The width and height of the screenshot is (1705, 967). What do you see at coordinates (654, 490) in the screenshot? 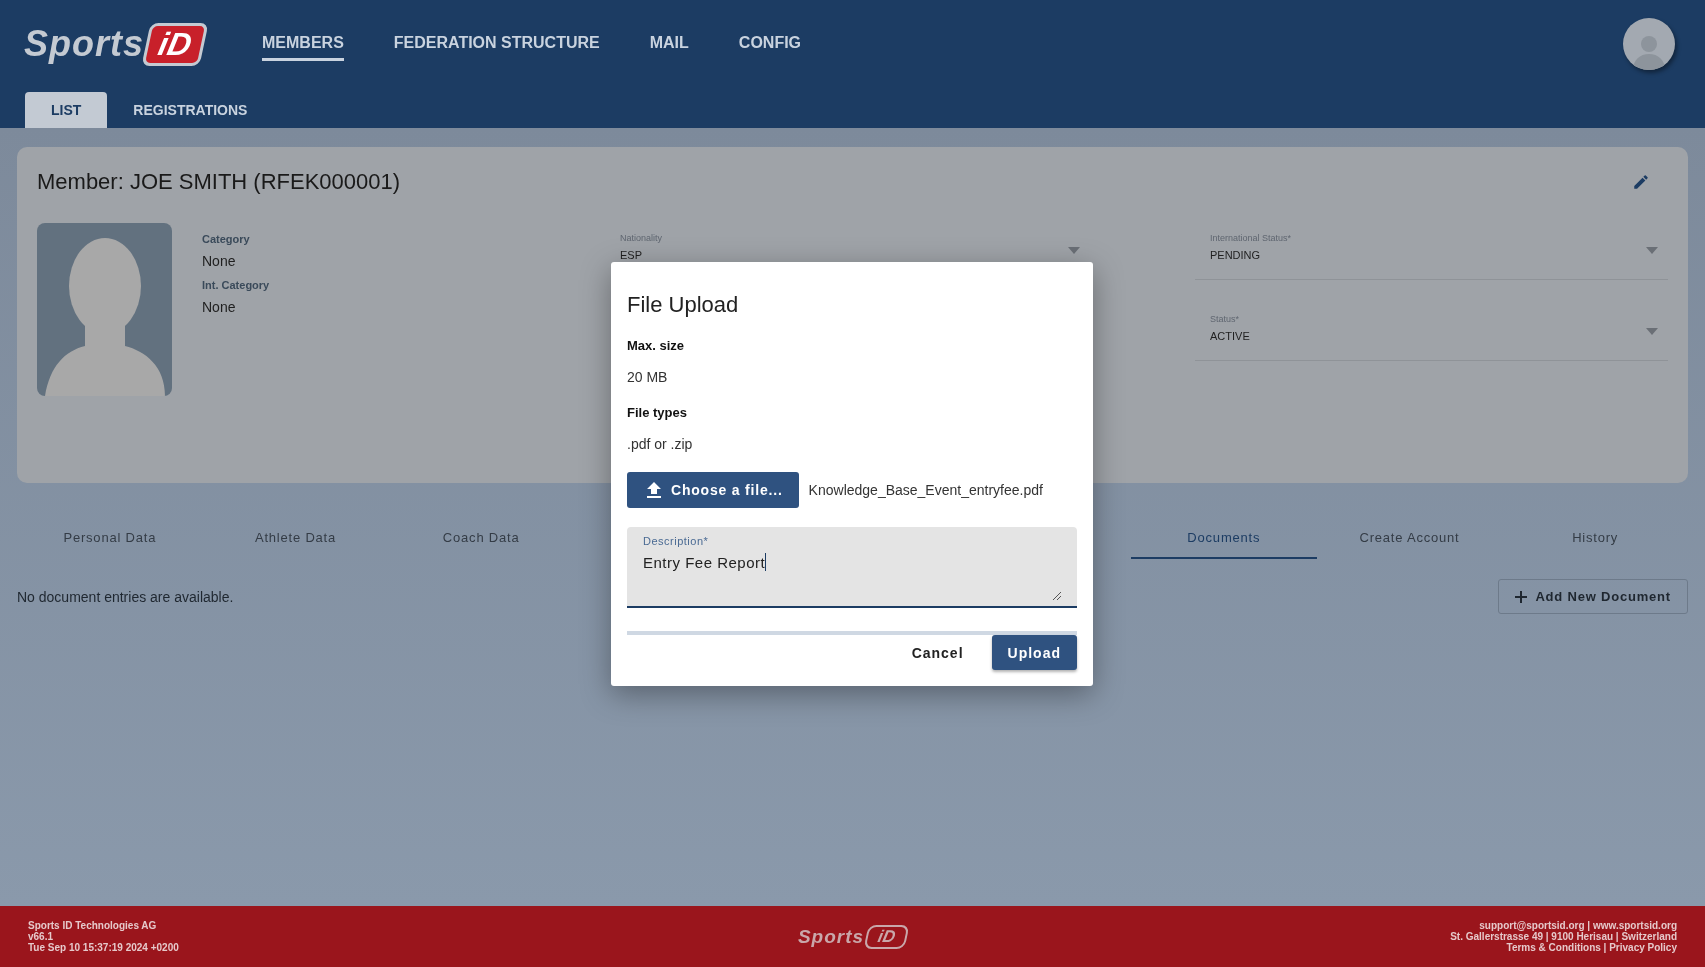
I see `upload-icon` at bounding box center [654, 490].